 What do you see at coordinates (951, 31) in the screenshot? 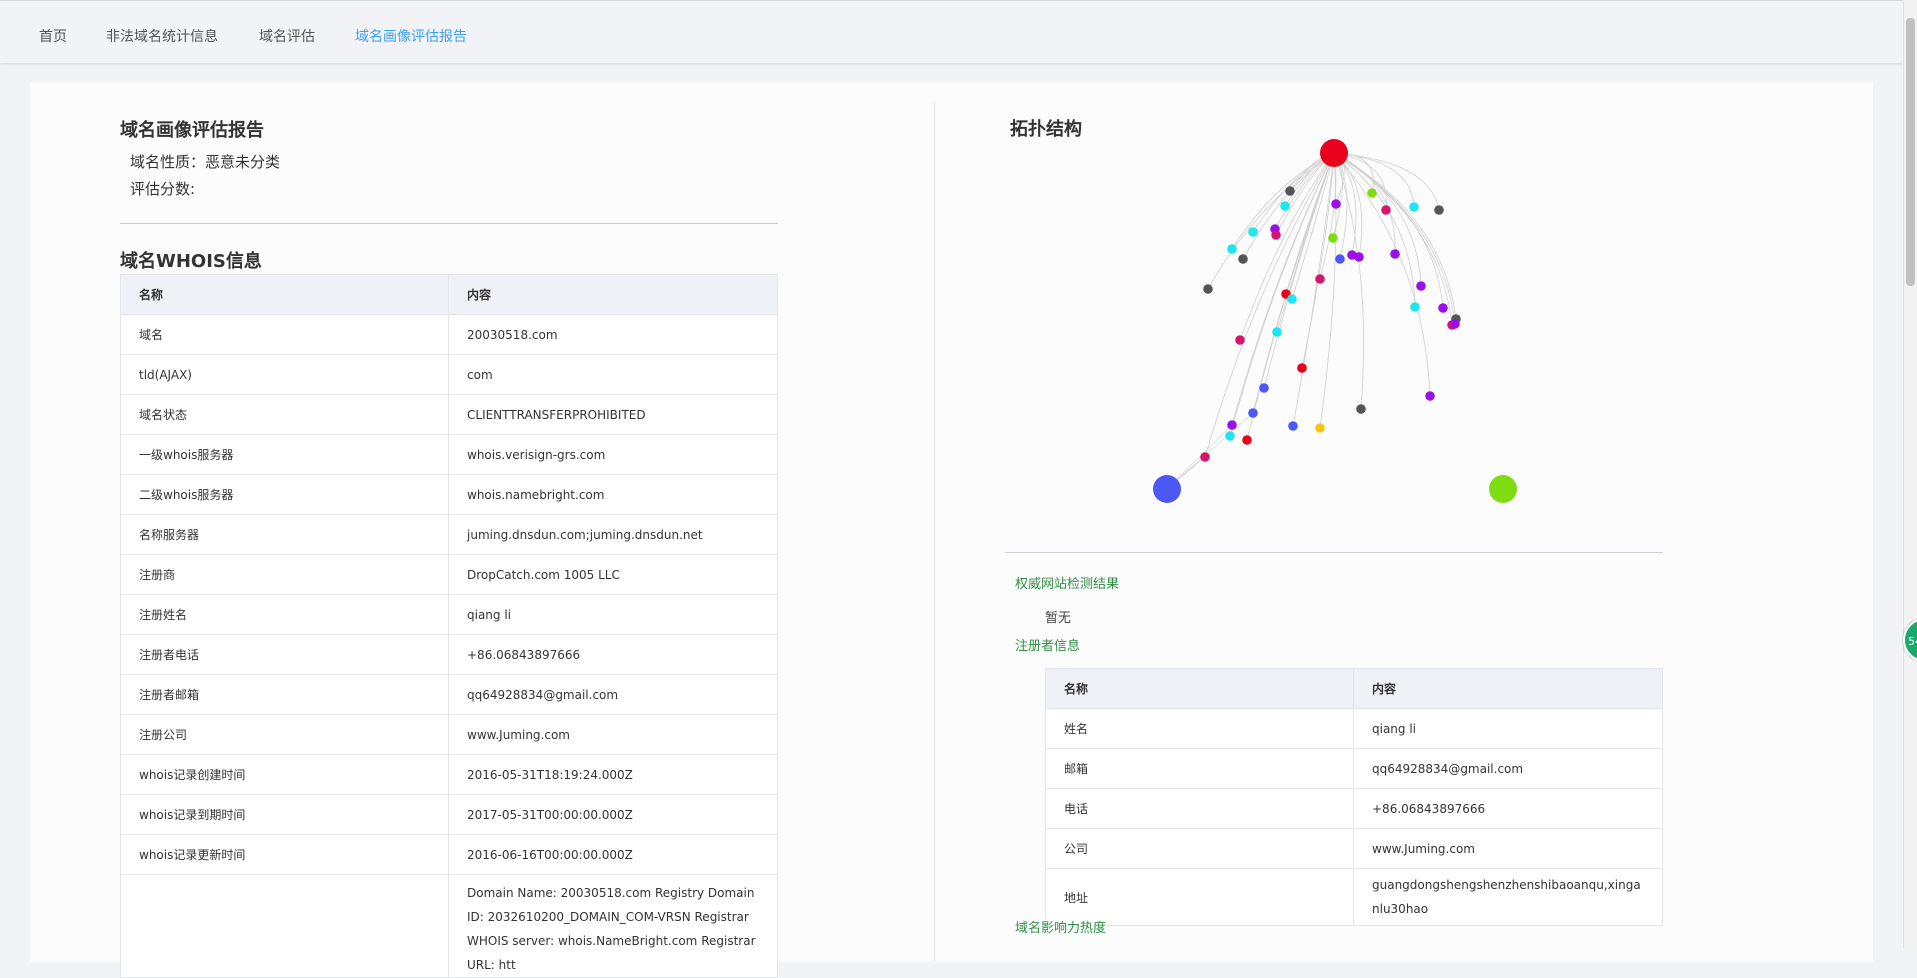
I see `top-navigation: 首页 非法域名统计信息 域名评估 域名画像评估报告` at bounding box center [951, 31].